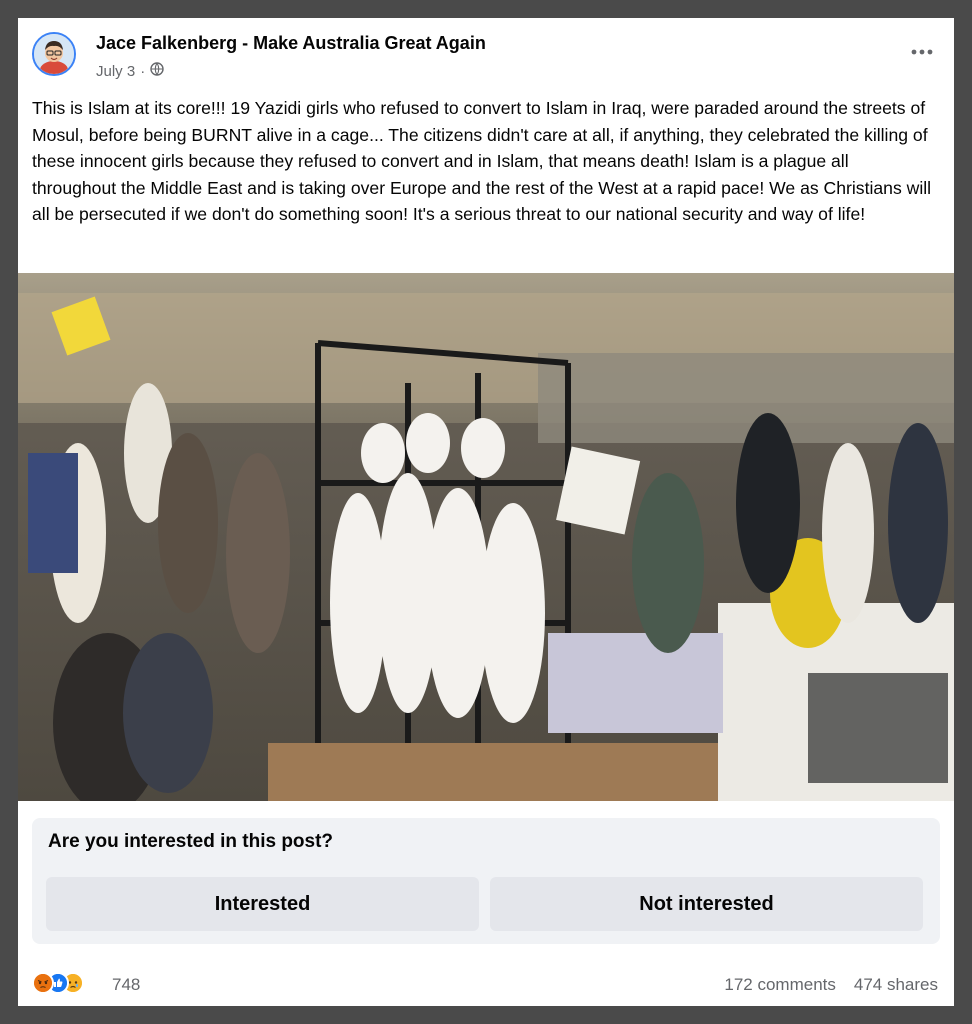  Describe the element at coordinates (262, 904) in the screenshot. I see `interested-button: Interested` at that location.